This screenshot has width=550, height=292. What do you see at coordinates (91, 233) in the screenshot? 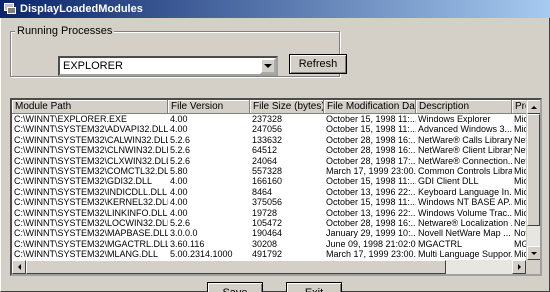
I see `table-cell: C:\WINNT\SYSTEM32\MAPBASE.DLL` at bounding box center [91, 233].